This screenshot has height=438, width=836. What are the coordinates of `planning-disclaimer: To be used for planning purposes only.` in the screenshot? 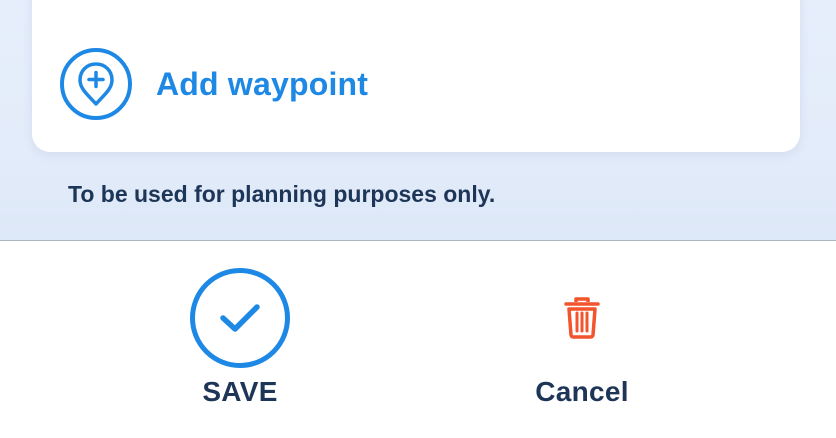 It's located at (282, 194).